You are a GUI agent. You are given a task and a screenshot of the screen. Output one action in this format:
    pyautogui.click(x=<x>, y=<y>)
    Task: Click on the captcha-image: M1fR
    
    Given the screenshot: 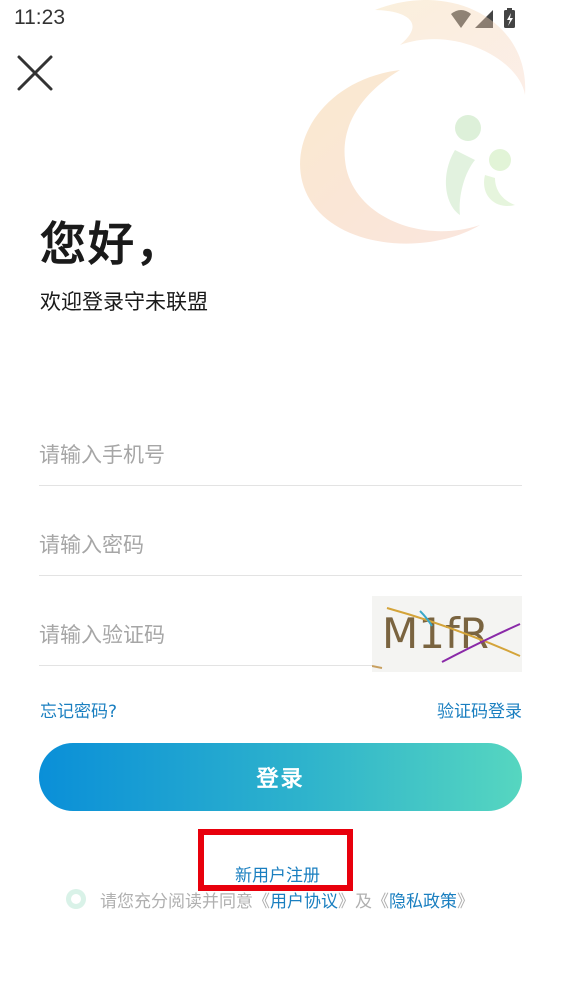 What is the action you would take?
    pyautogui.click(x=447, y=634)
    